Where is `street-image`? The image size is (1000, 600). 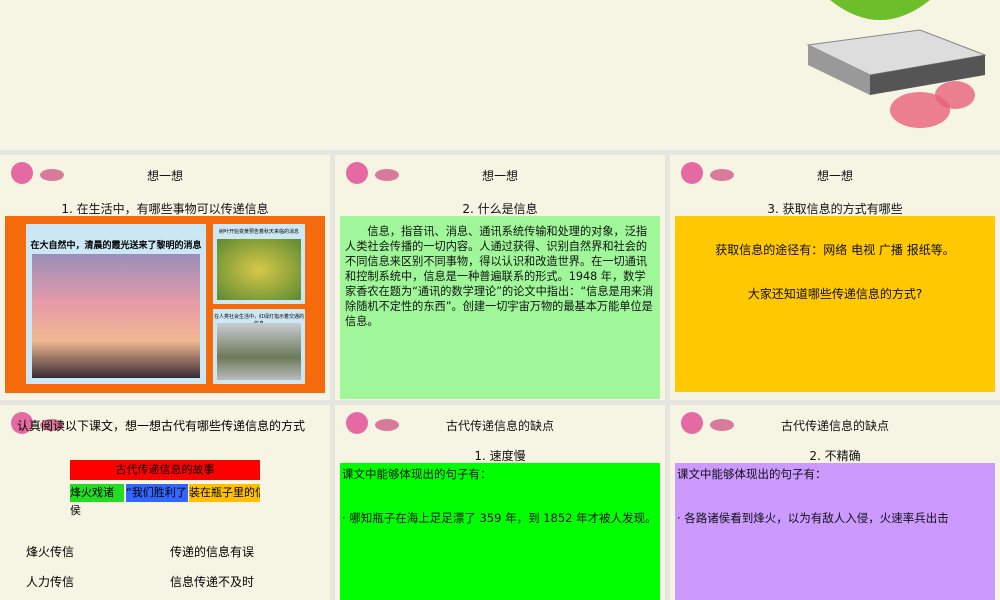 street-image is located at coordinates (259, 351).